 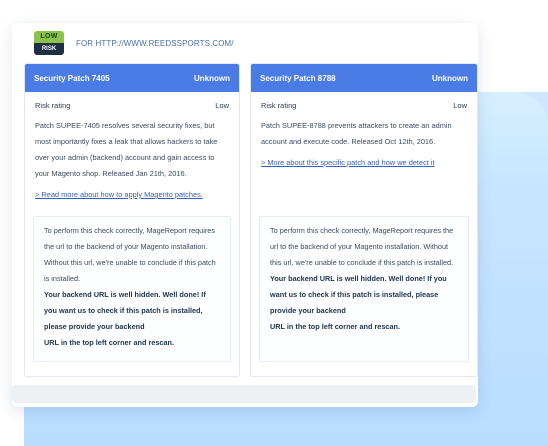 What do you see at coordinates (364, 78) in the screenshot?
I see `patch-card-header: Security Patch 8788 Unknown` at bounding box center [364, 78].